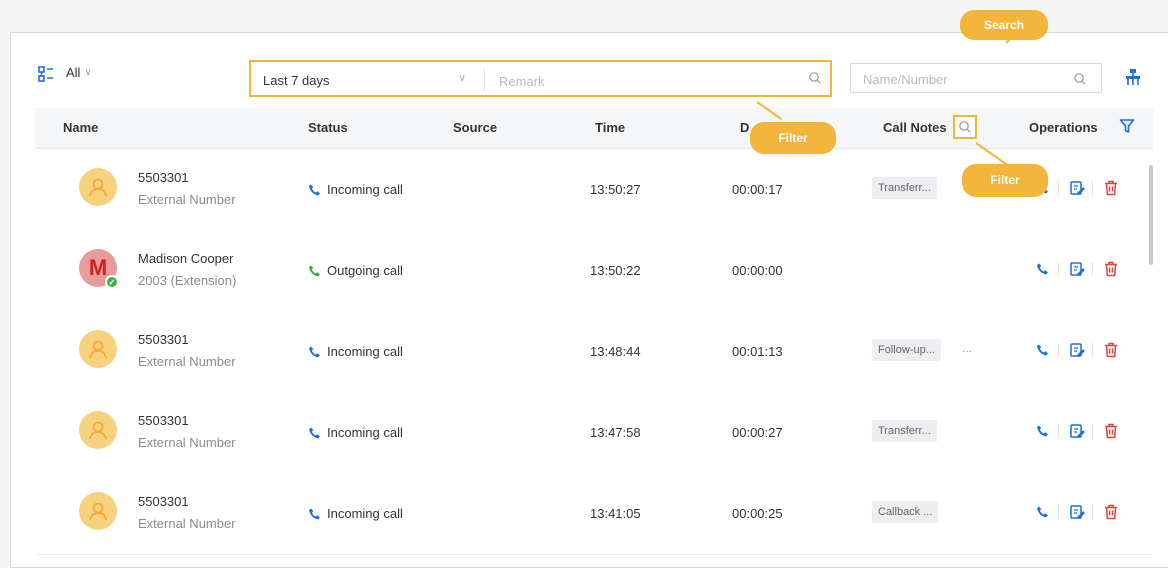 The image size is (1168, 568). Describe the element at coordinates (81, 127) in the screenshot. I see `column-name: Name` at that location.